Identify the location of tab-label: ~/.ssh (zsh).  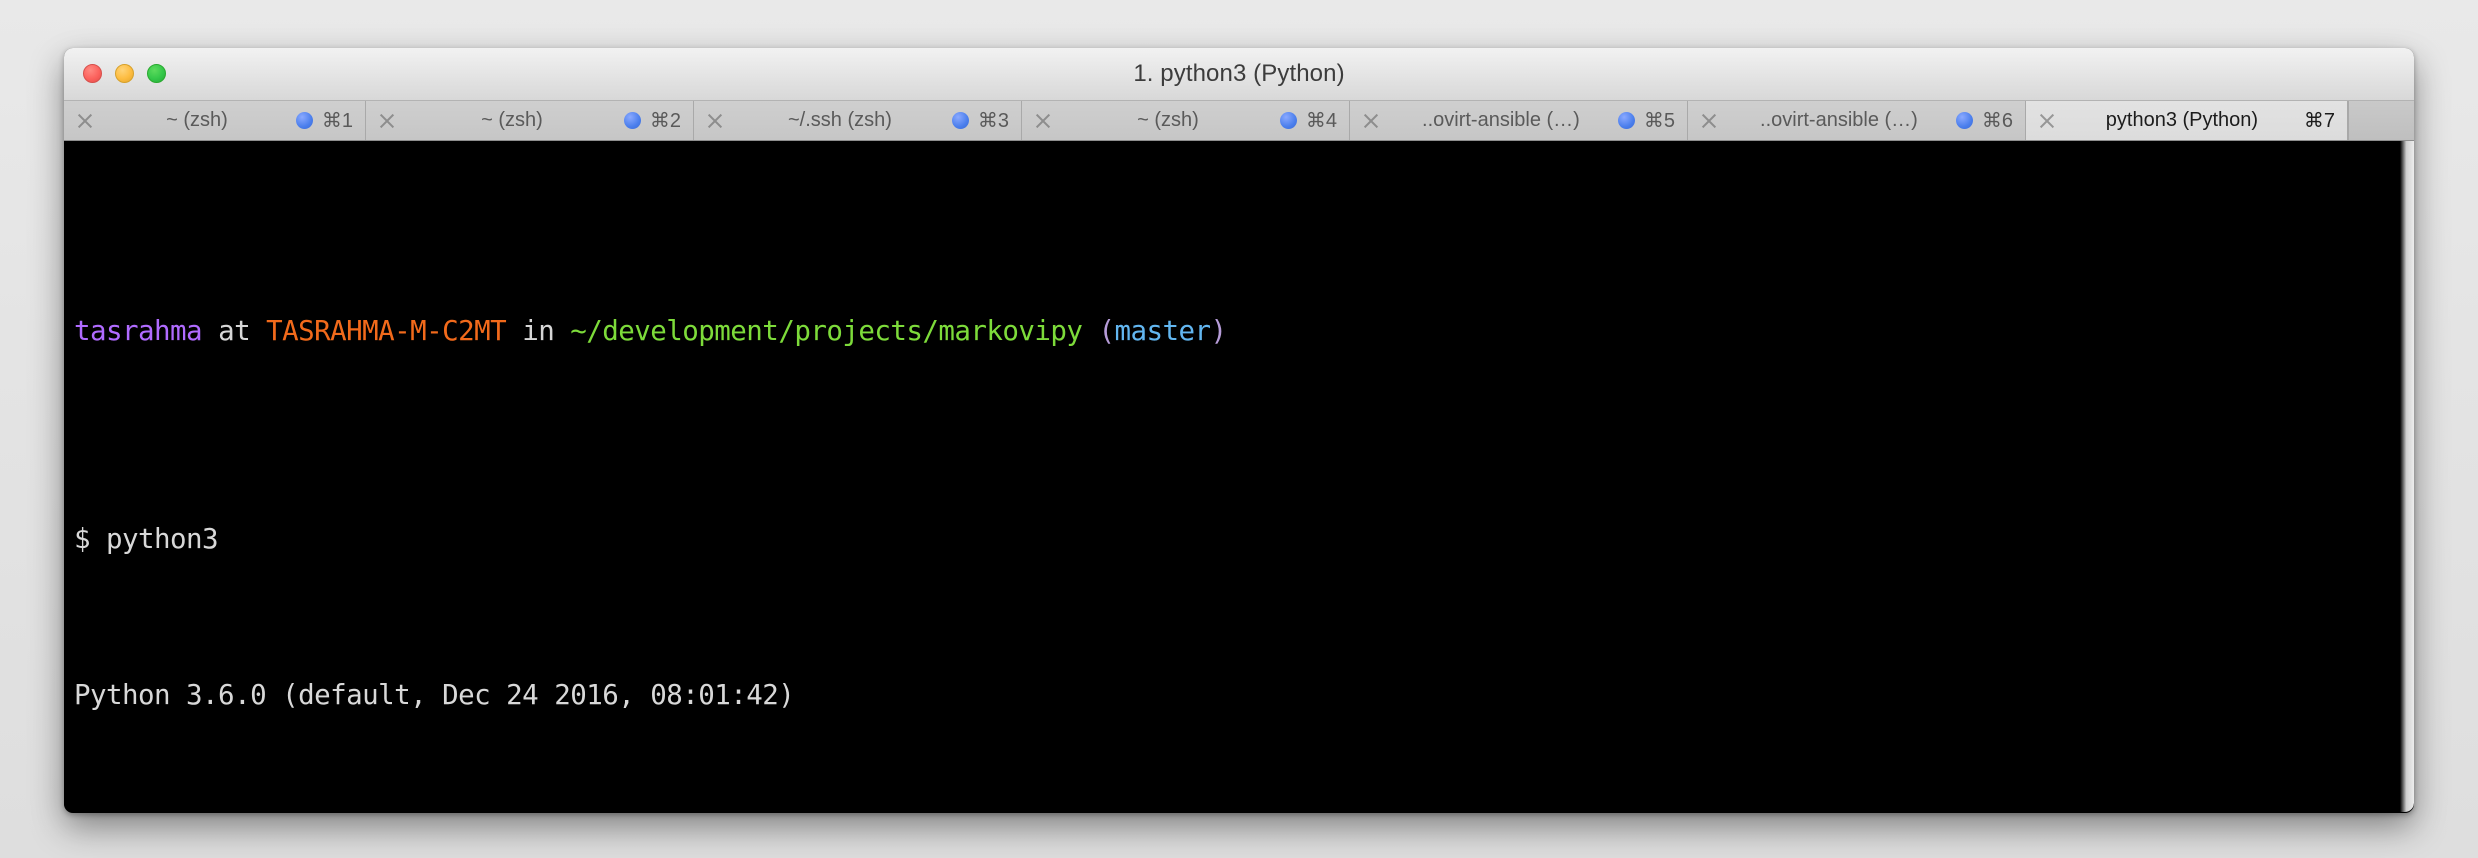
(839, 120).